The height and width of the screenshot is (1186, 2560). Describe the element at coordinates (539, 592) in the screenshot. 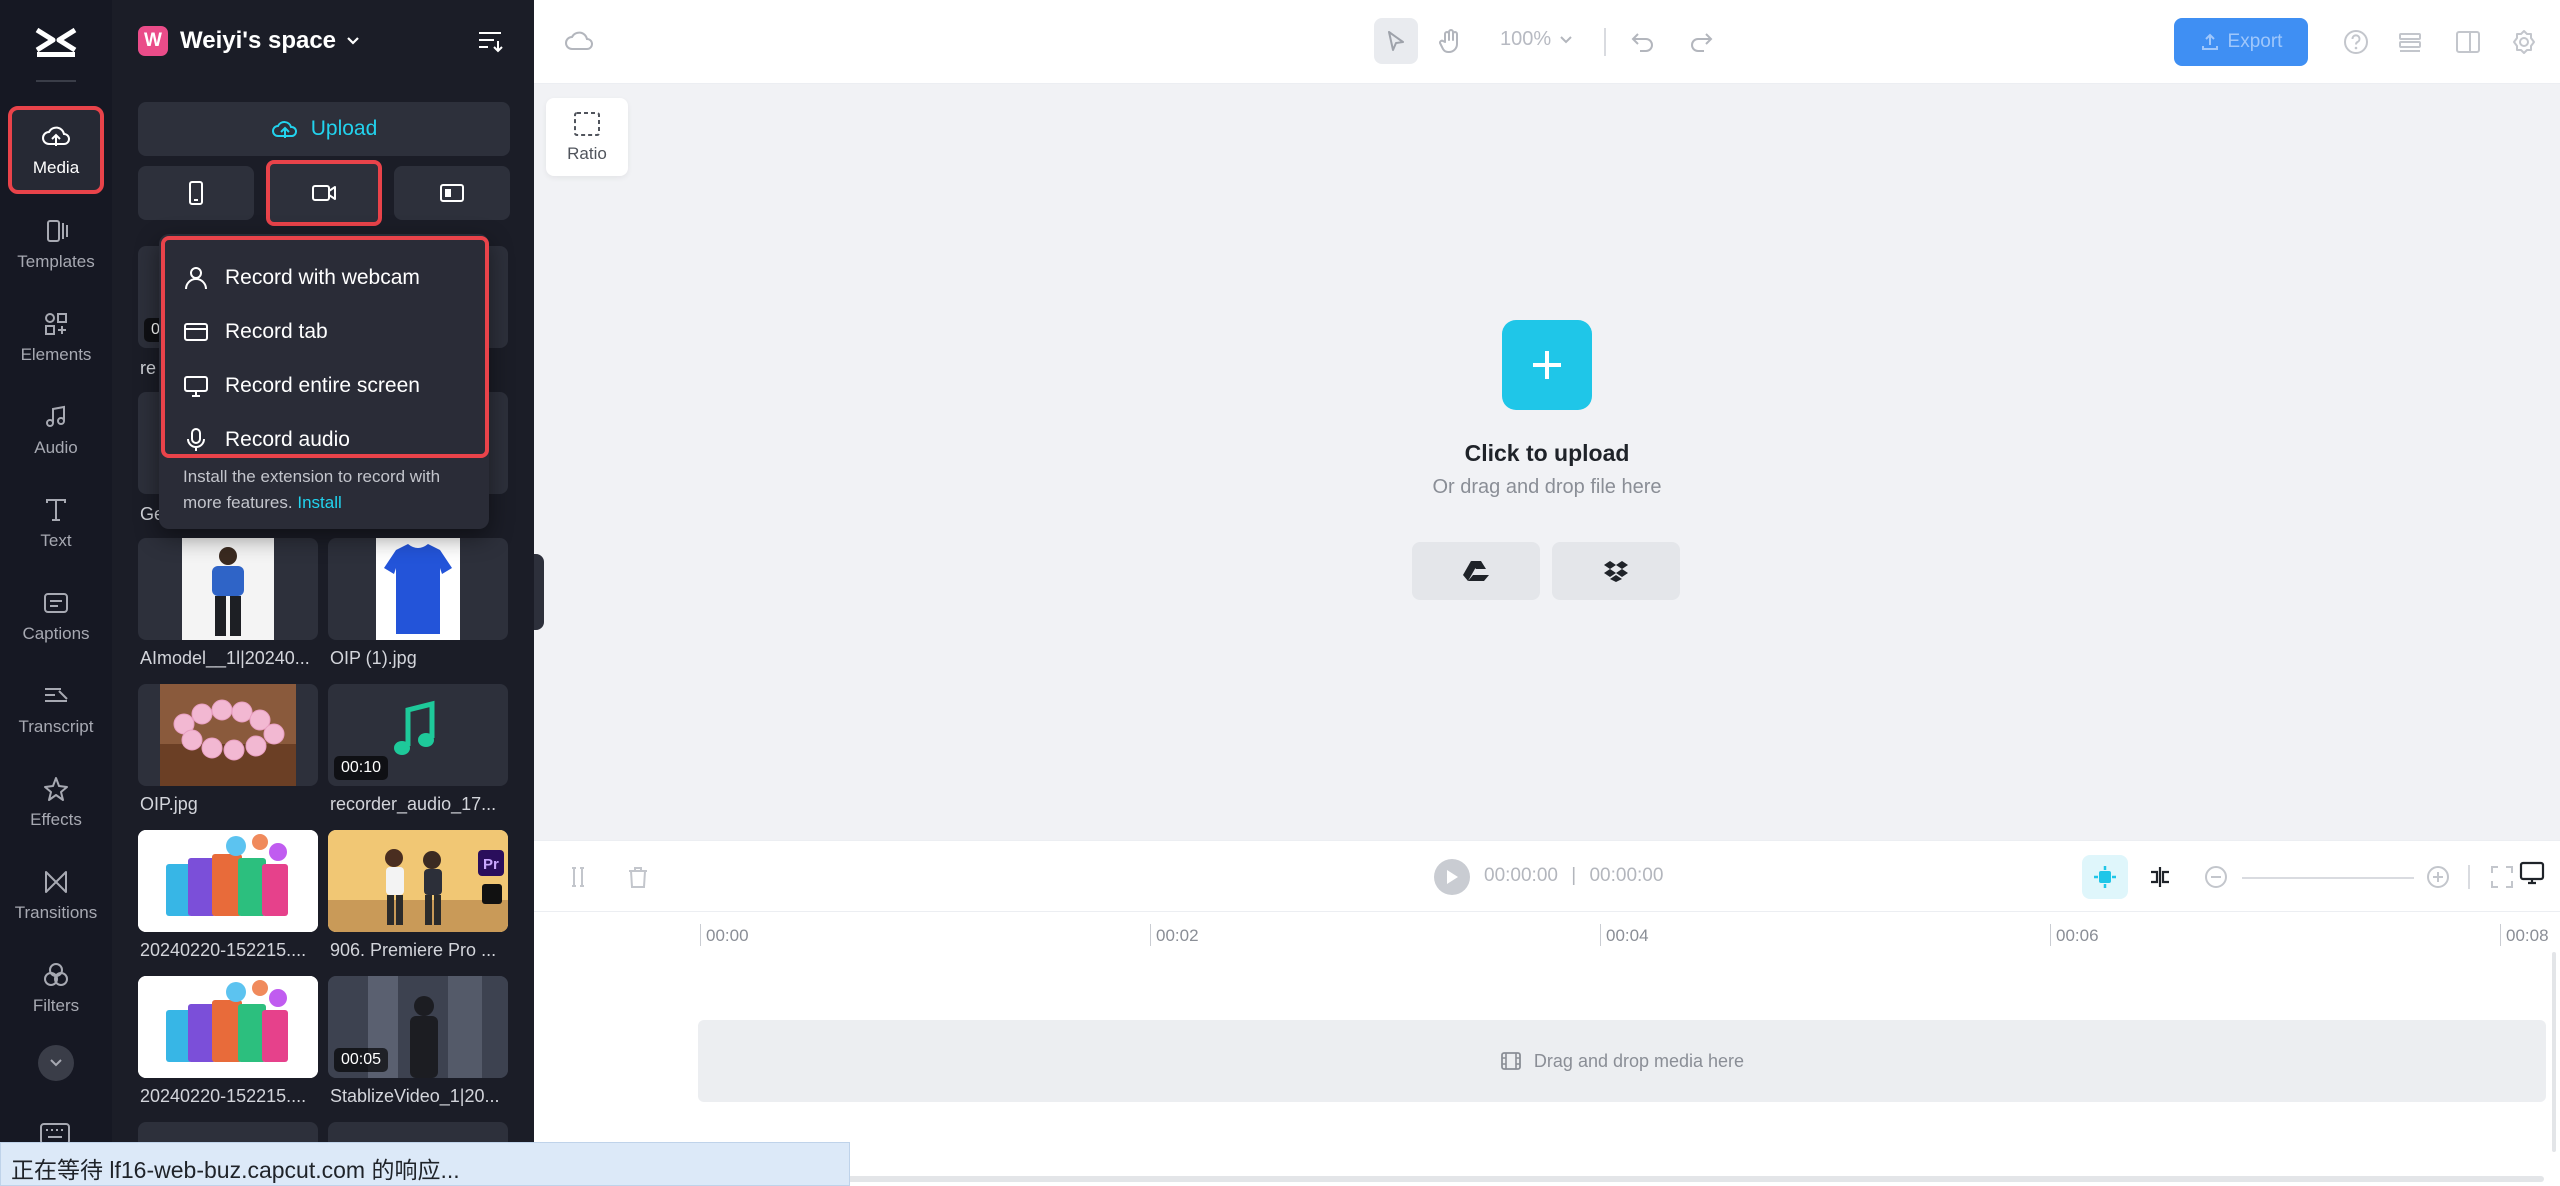

I see `panel-collapse-handle` at that location.